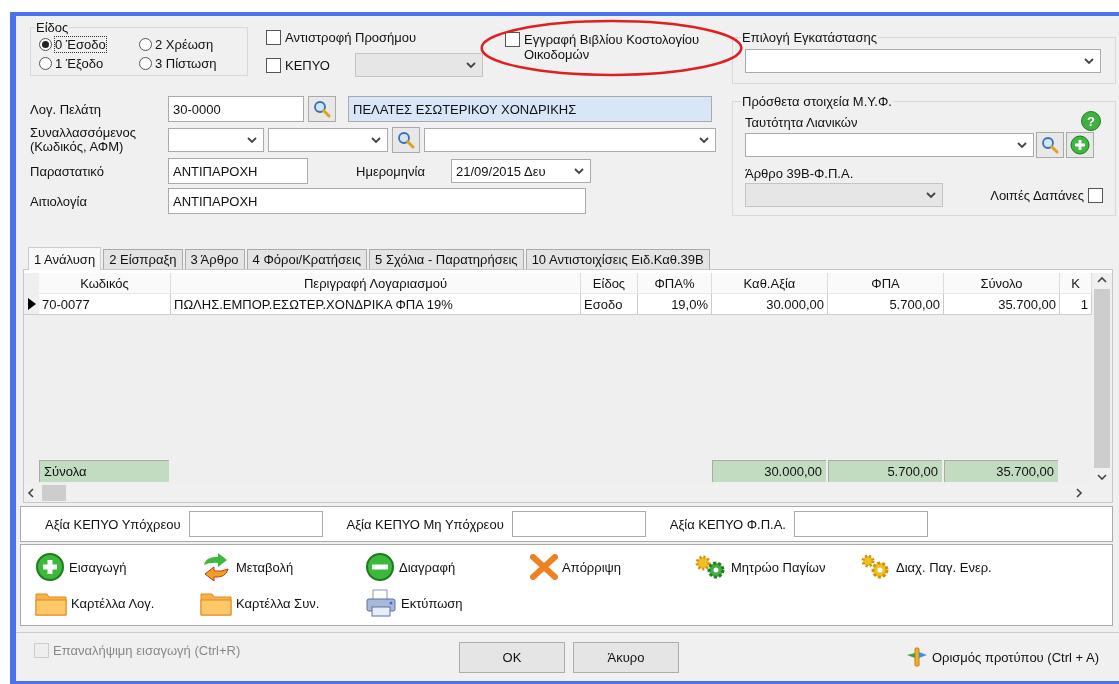  What do you see at coordinates (885, 471) in the screenshot?
I see `total-cell: 5.700,00` at bounding box center [885, 471].